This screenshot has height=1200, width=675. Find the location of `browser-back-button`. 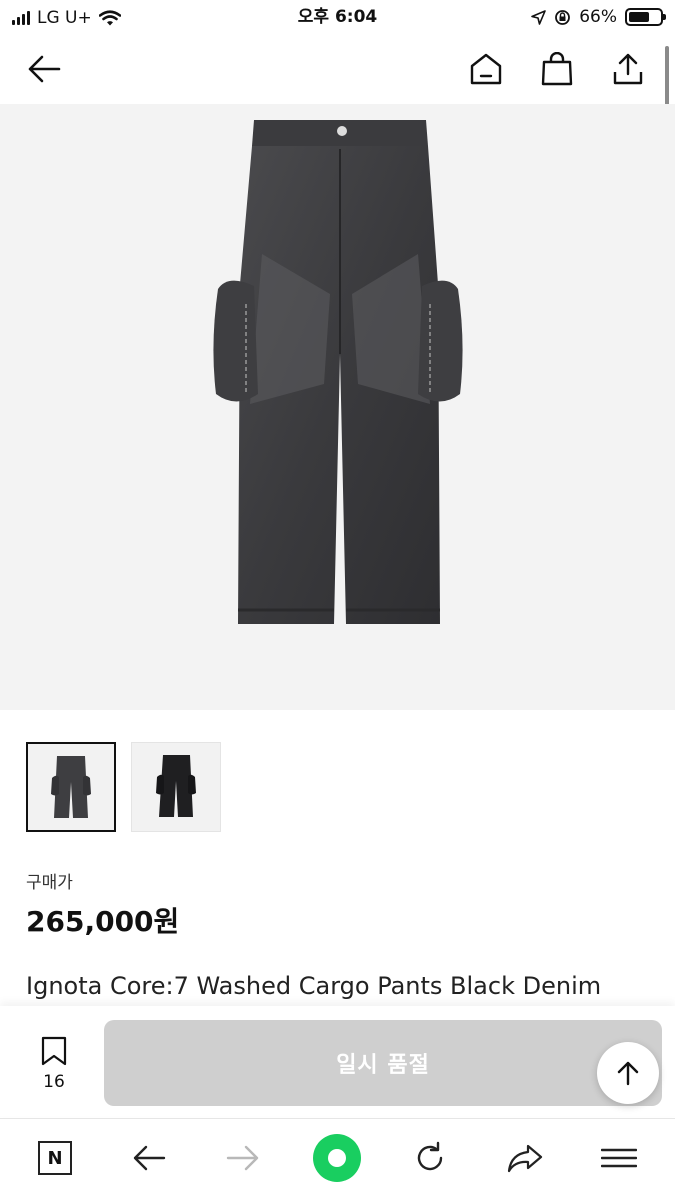

browser-back-button is located at coordinates (149, 1158).